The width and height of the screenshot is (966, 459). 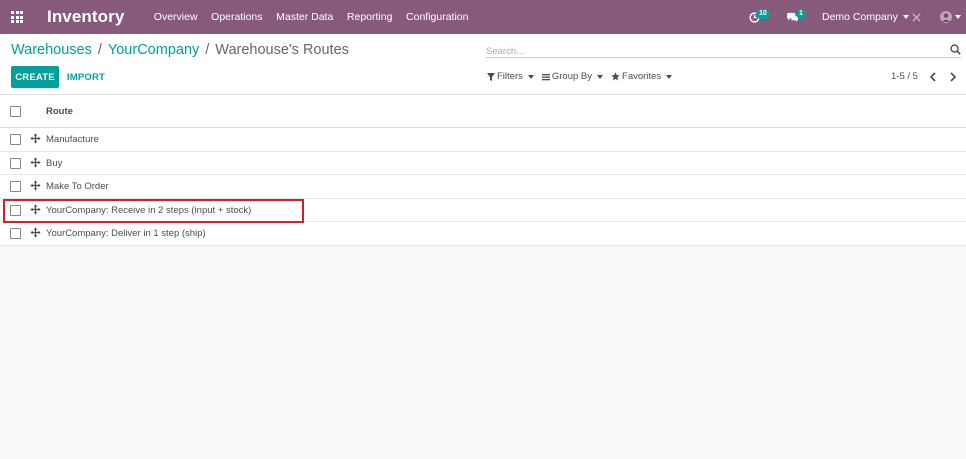 I want to click on filters-label: Filters, so click(x=510, y=76).